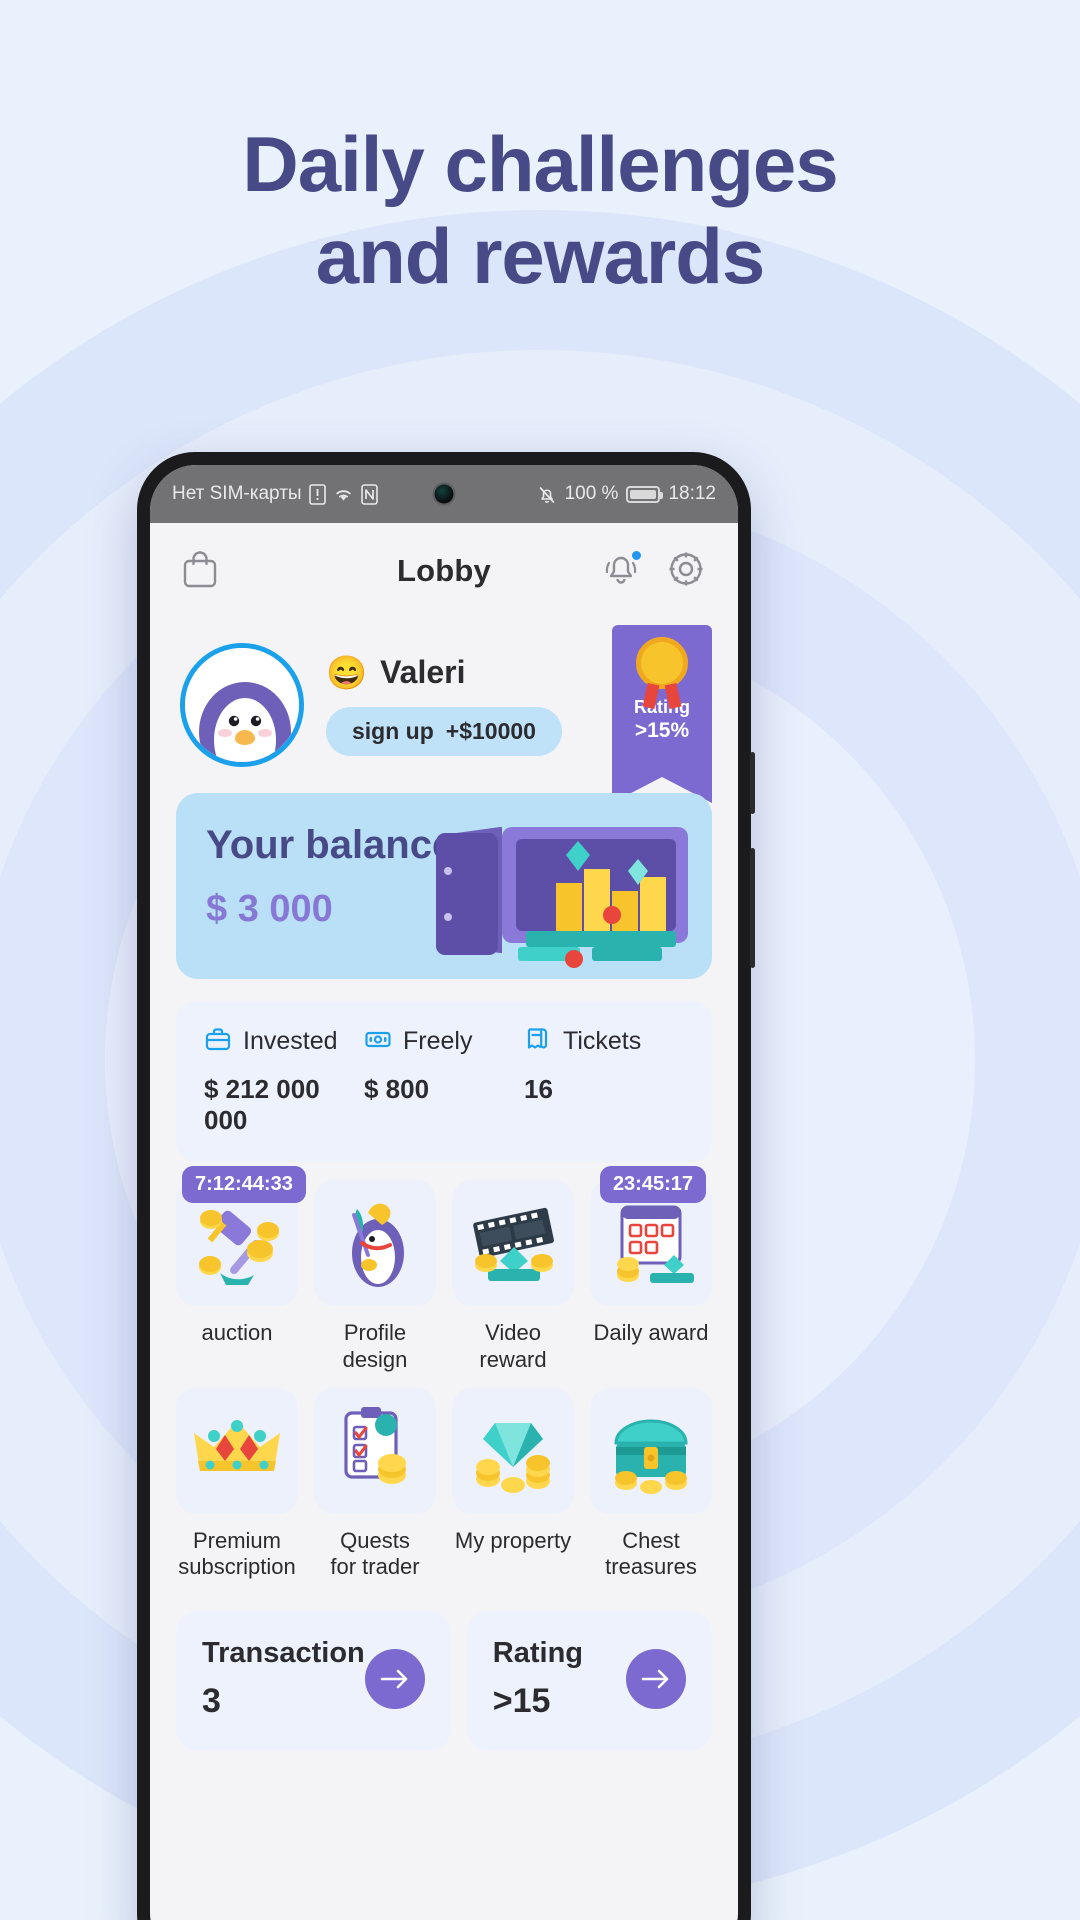 The width and height of the screenshot is (1080, 1920). What do you see at coordinates (262, 1104) in the screenshot?
I see `stat-value: $ 212 000 000` at bounding box center [262, 1104].